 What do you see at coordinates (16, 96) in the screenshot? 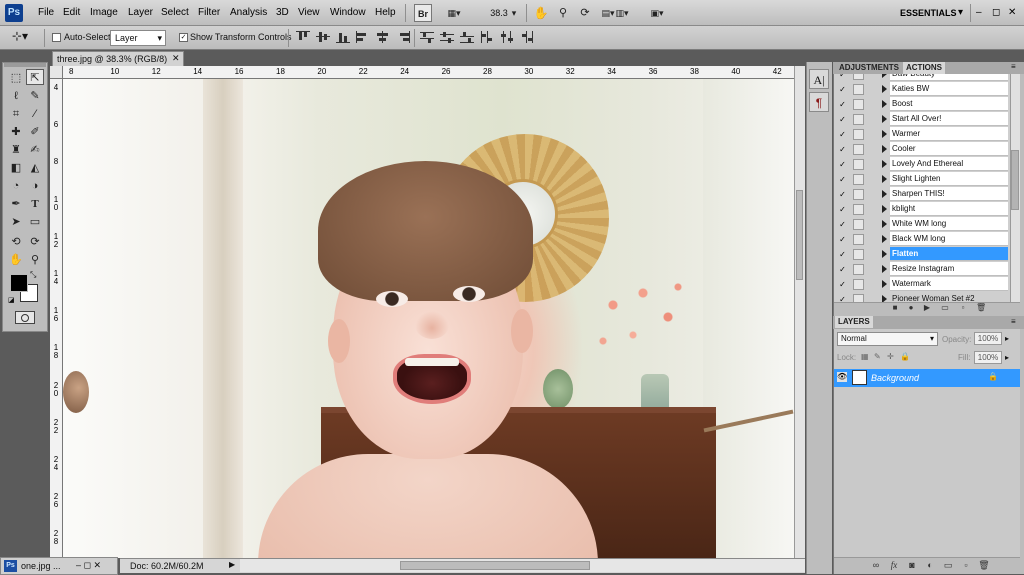
I see `lasso-tool-icon: ℓ` at bounding box center [16, 96].